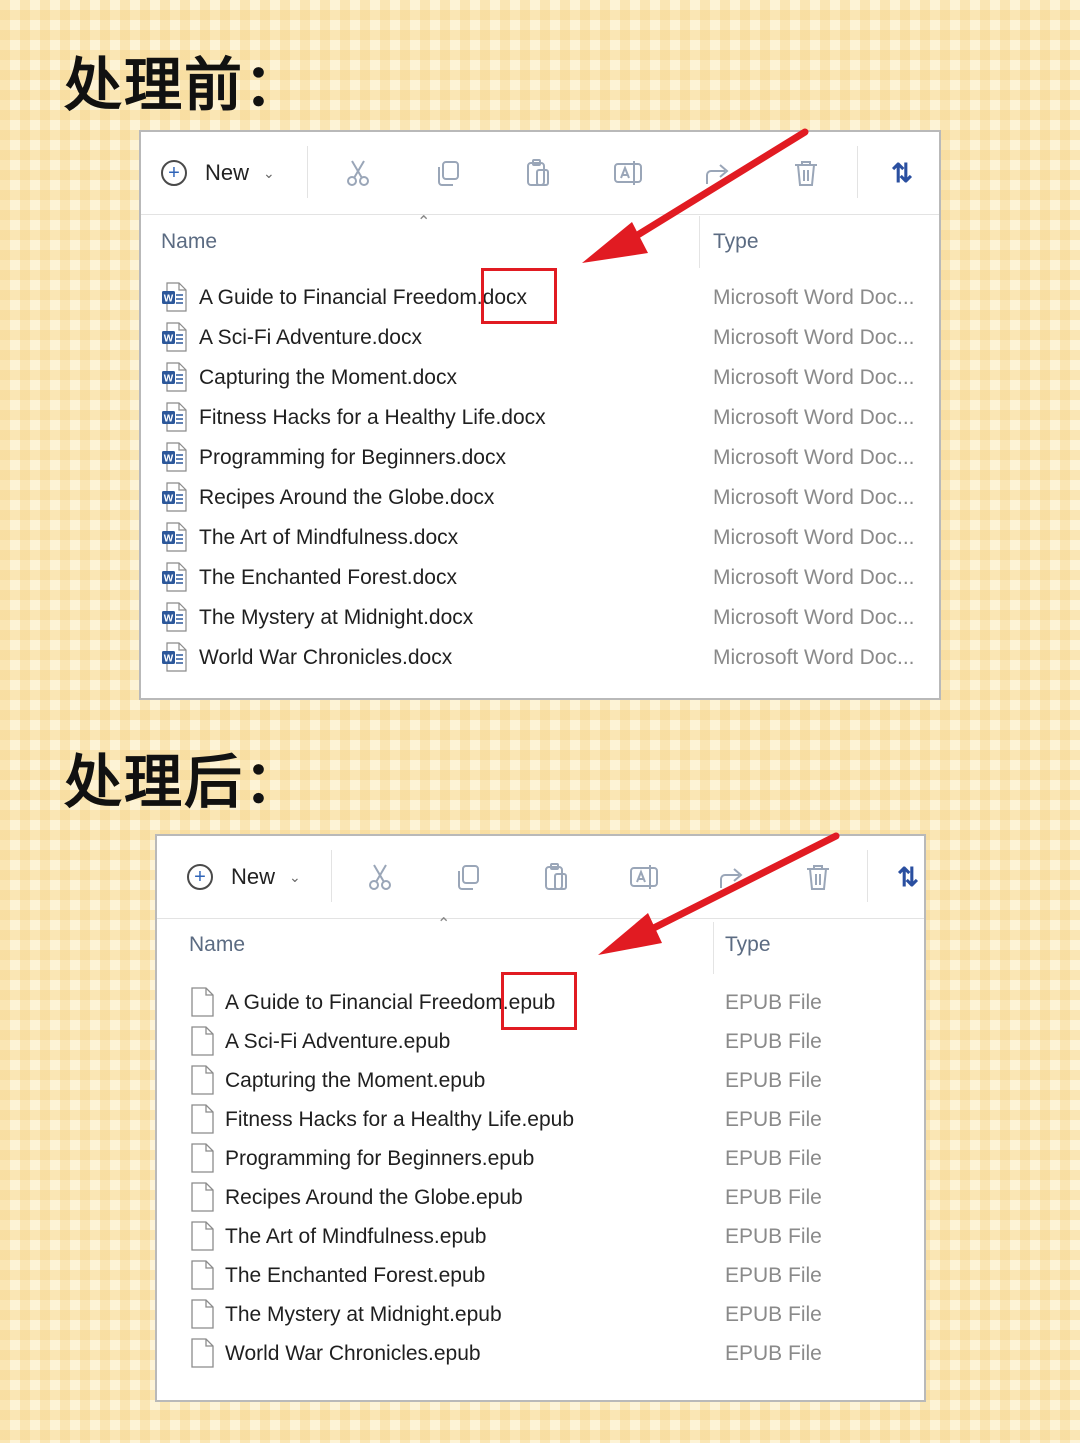  What do you see at coordinates (328, 377) in the screenshot?
I see `file-name: Capturing the Moment.docx` at bounding box center [328, 377].